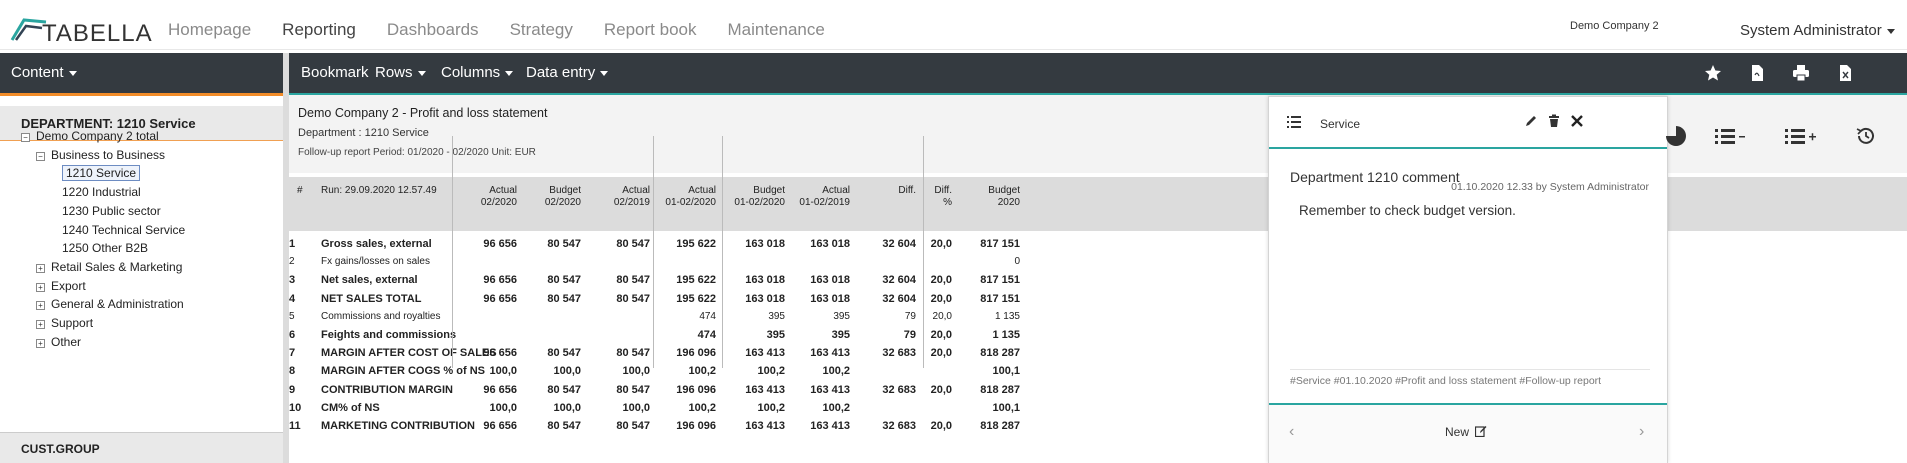  What do you see at coordinates (1006, 335) in the screenshot?
I see `table-cell: 1 135` at bounding box center [1006, 335].